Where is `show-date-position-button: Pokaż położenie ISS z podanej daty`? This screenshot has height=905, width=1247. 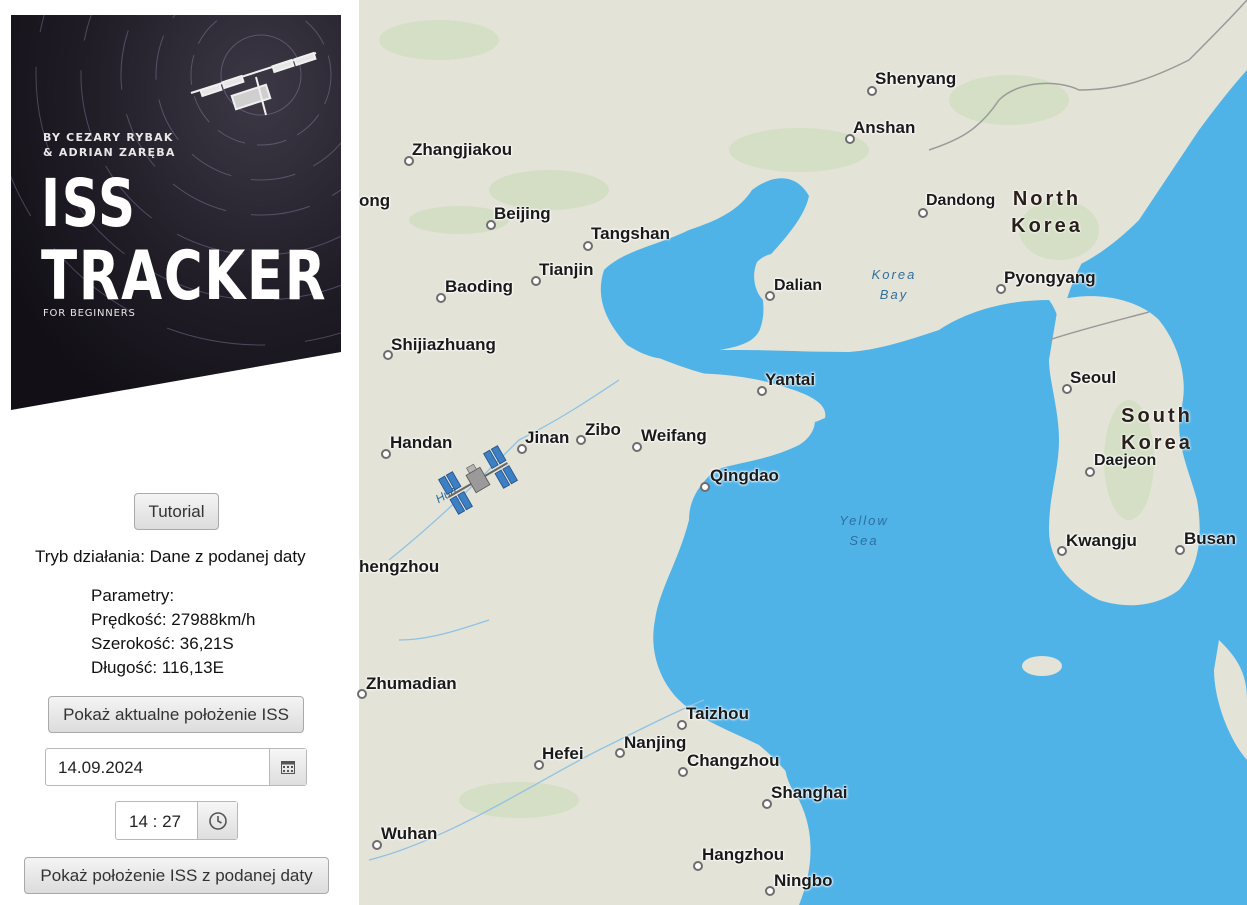 show-date-position-button: Pokaż położenie ISS z podanej daty is located at coordinates (176, 875).